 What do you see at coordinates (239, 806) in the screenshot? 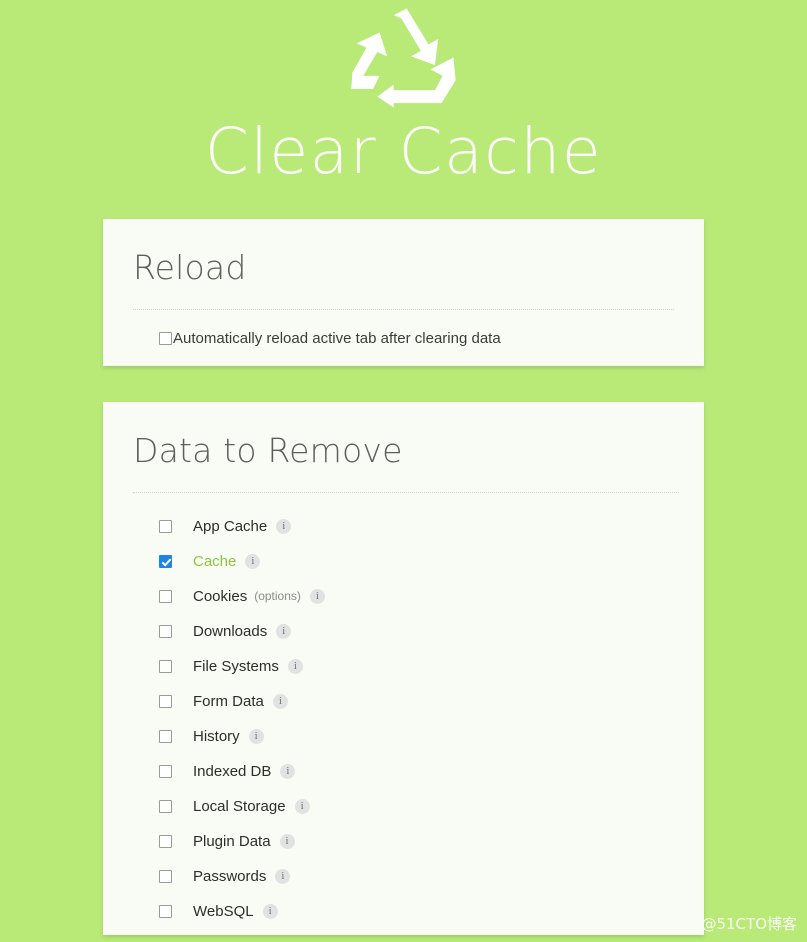
I see `data-item-label: Local Storage` at bounding box center [239, 806].